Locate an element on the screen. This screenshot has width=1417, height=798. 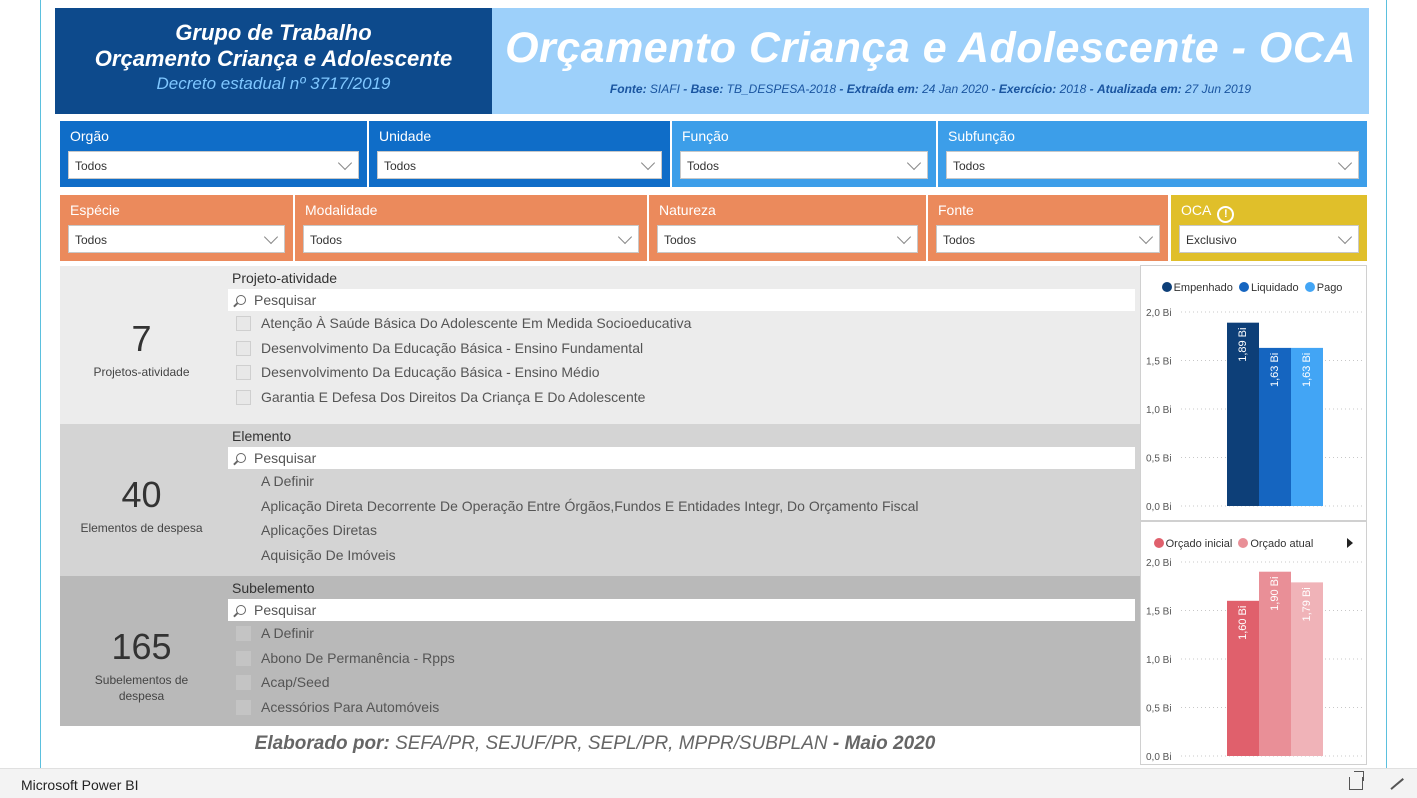
kpi-caption-line1: Subelementos de is located at coordinates (141, 680).